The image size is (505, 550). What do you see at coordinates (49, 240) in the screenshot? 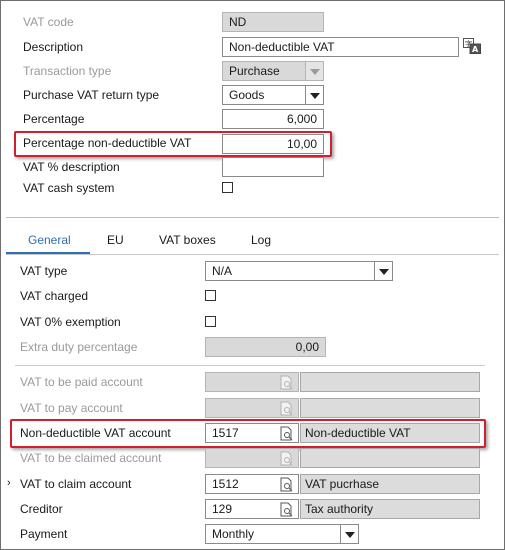
I see `tab-general: General` at bounding box center [49, 240].